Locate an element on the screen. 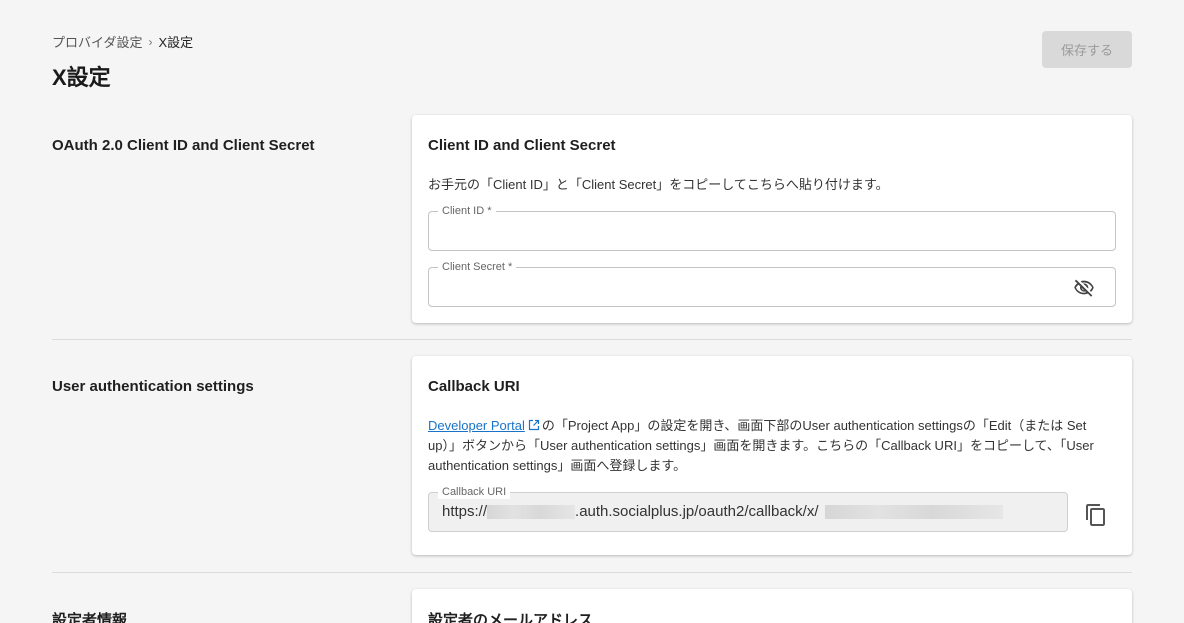  callback-uri-label: Callback URI is located at coordinates (474, 492).